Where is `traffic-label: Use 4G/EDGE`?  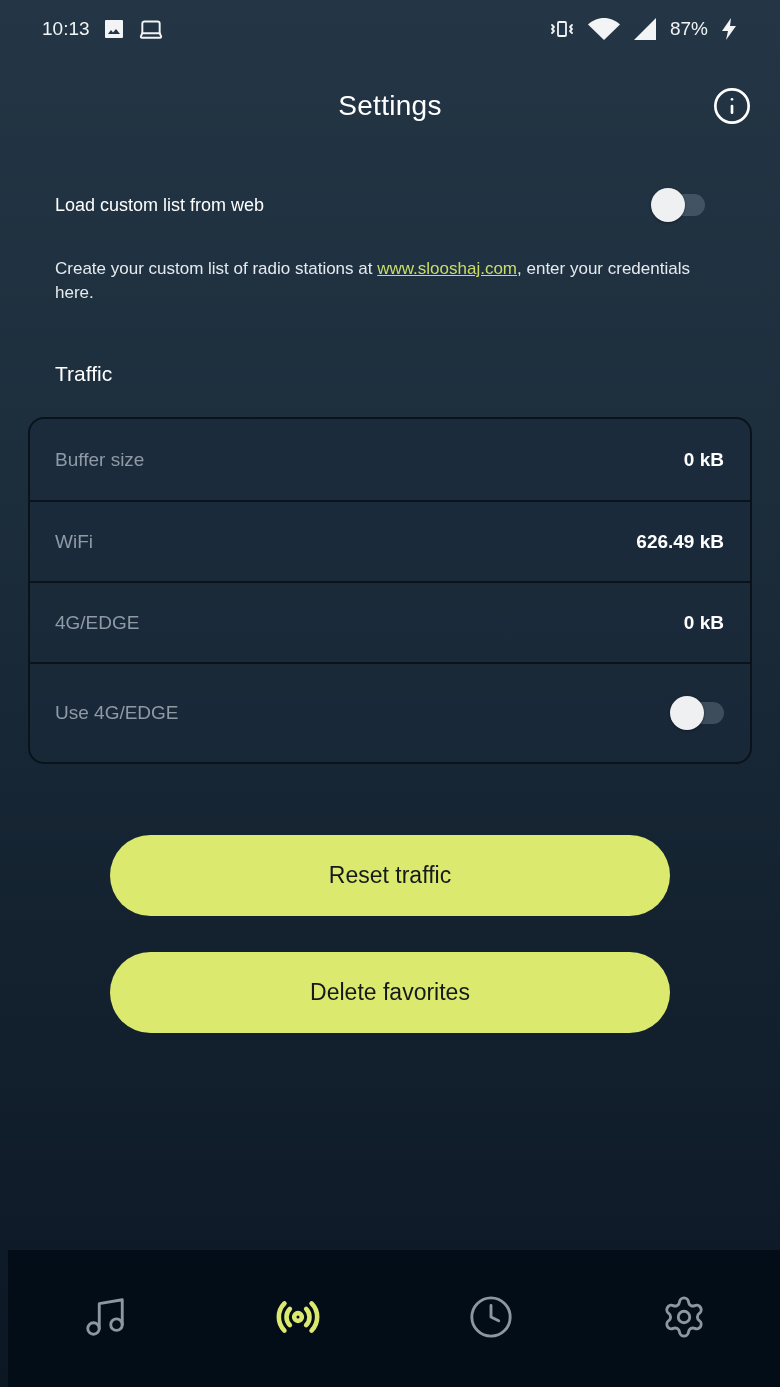 traffic-label: Use 4G/EDGE is located at coordinates (117, 713).